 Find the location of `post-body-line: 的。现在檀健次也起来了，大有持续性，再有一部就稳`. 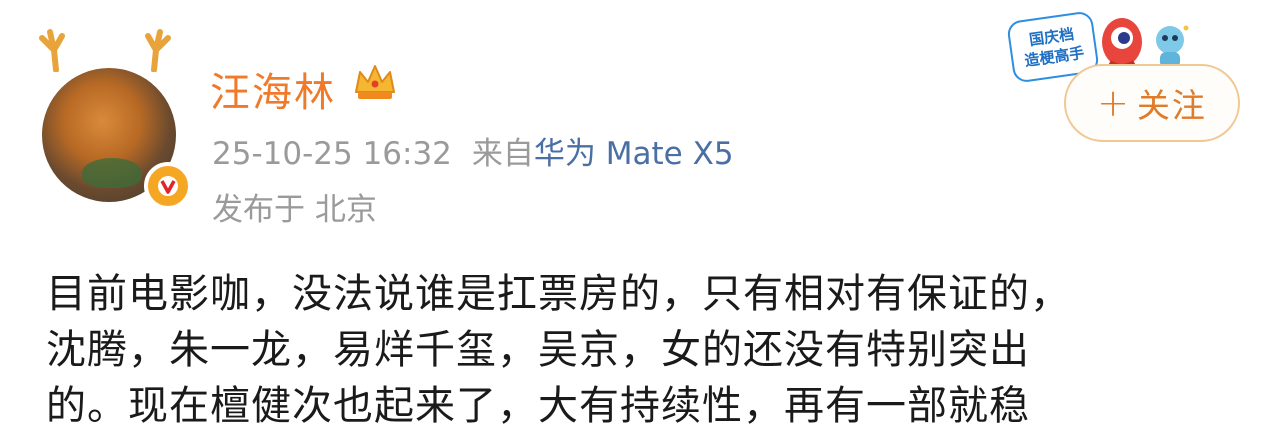

post-body-line: 的。现在檀健次也起来了，大有持续性，再有一部就稳 is located at coordinates (538, 406).